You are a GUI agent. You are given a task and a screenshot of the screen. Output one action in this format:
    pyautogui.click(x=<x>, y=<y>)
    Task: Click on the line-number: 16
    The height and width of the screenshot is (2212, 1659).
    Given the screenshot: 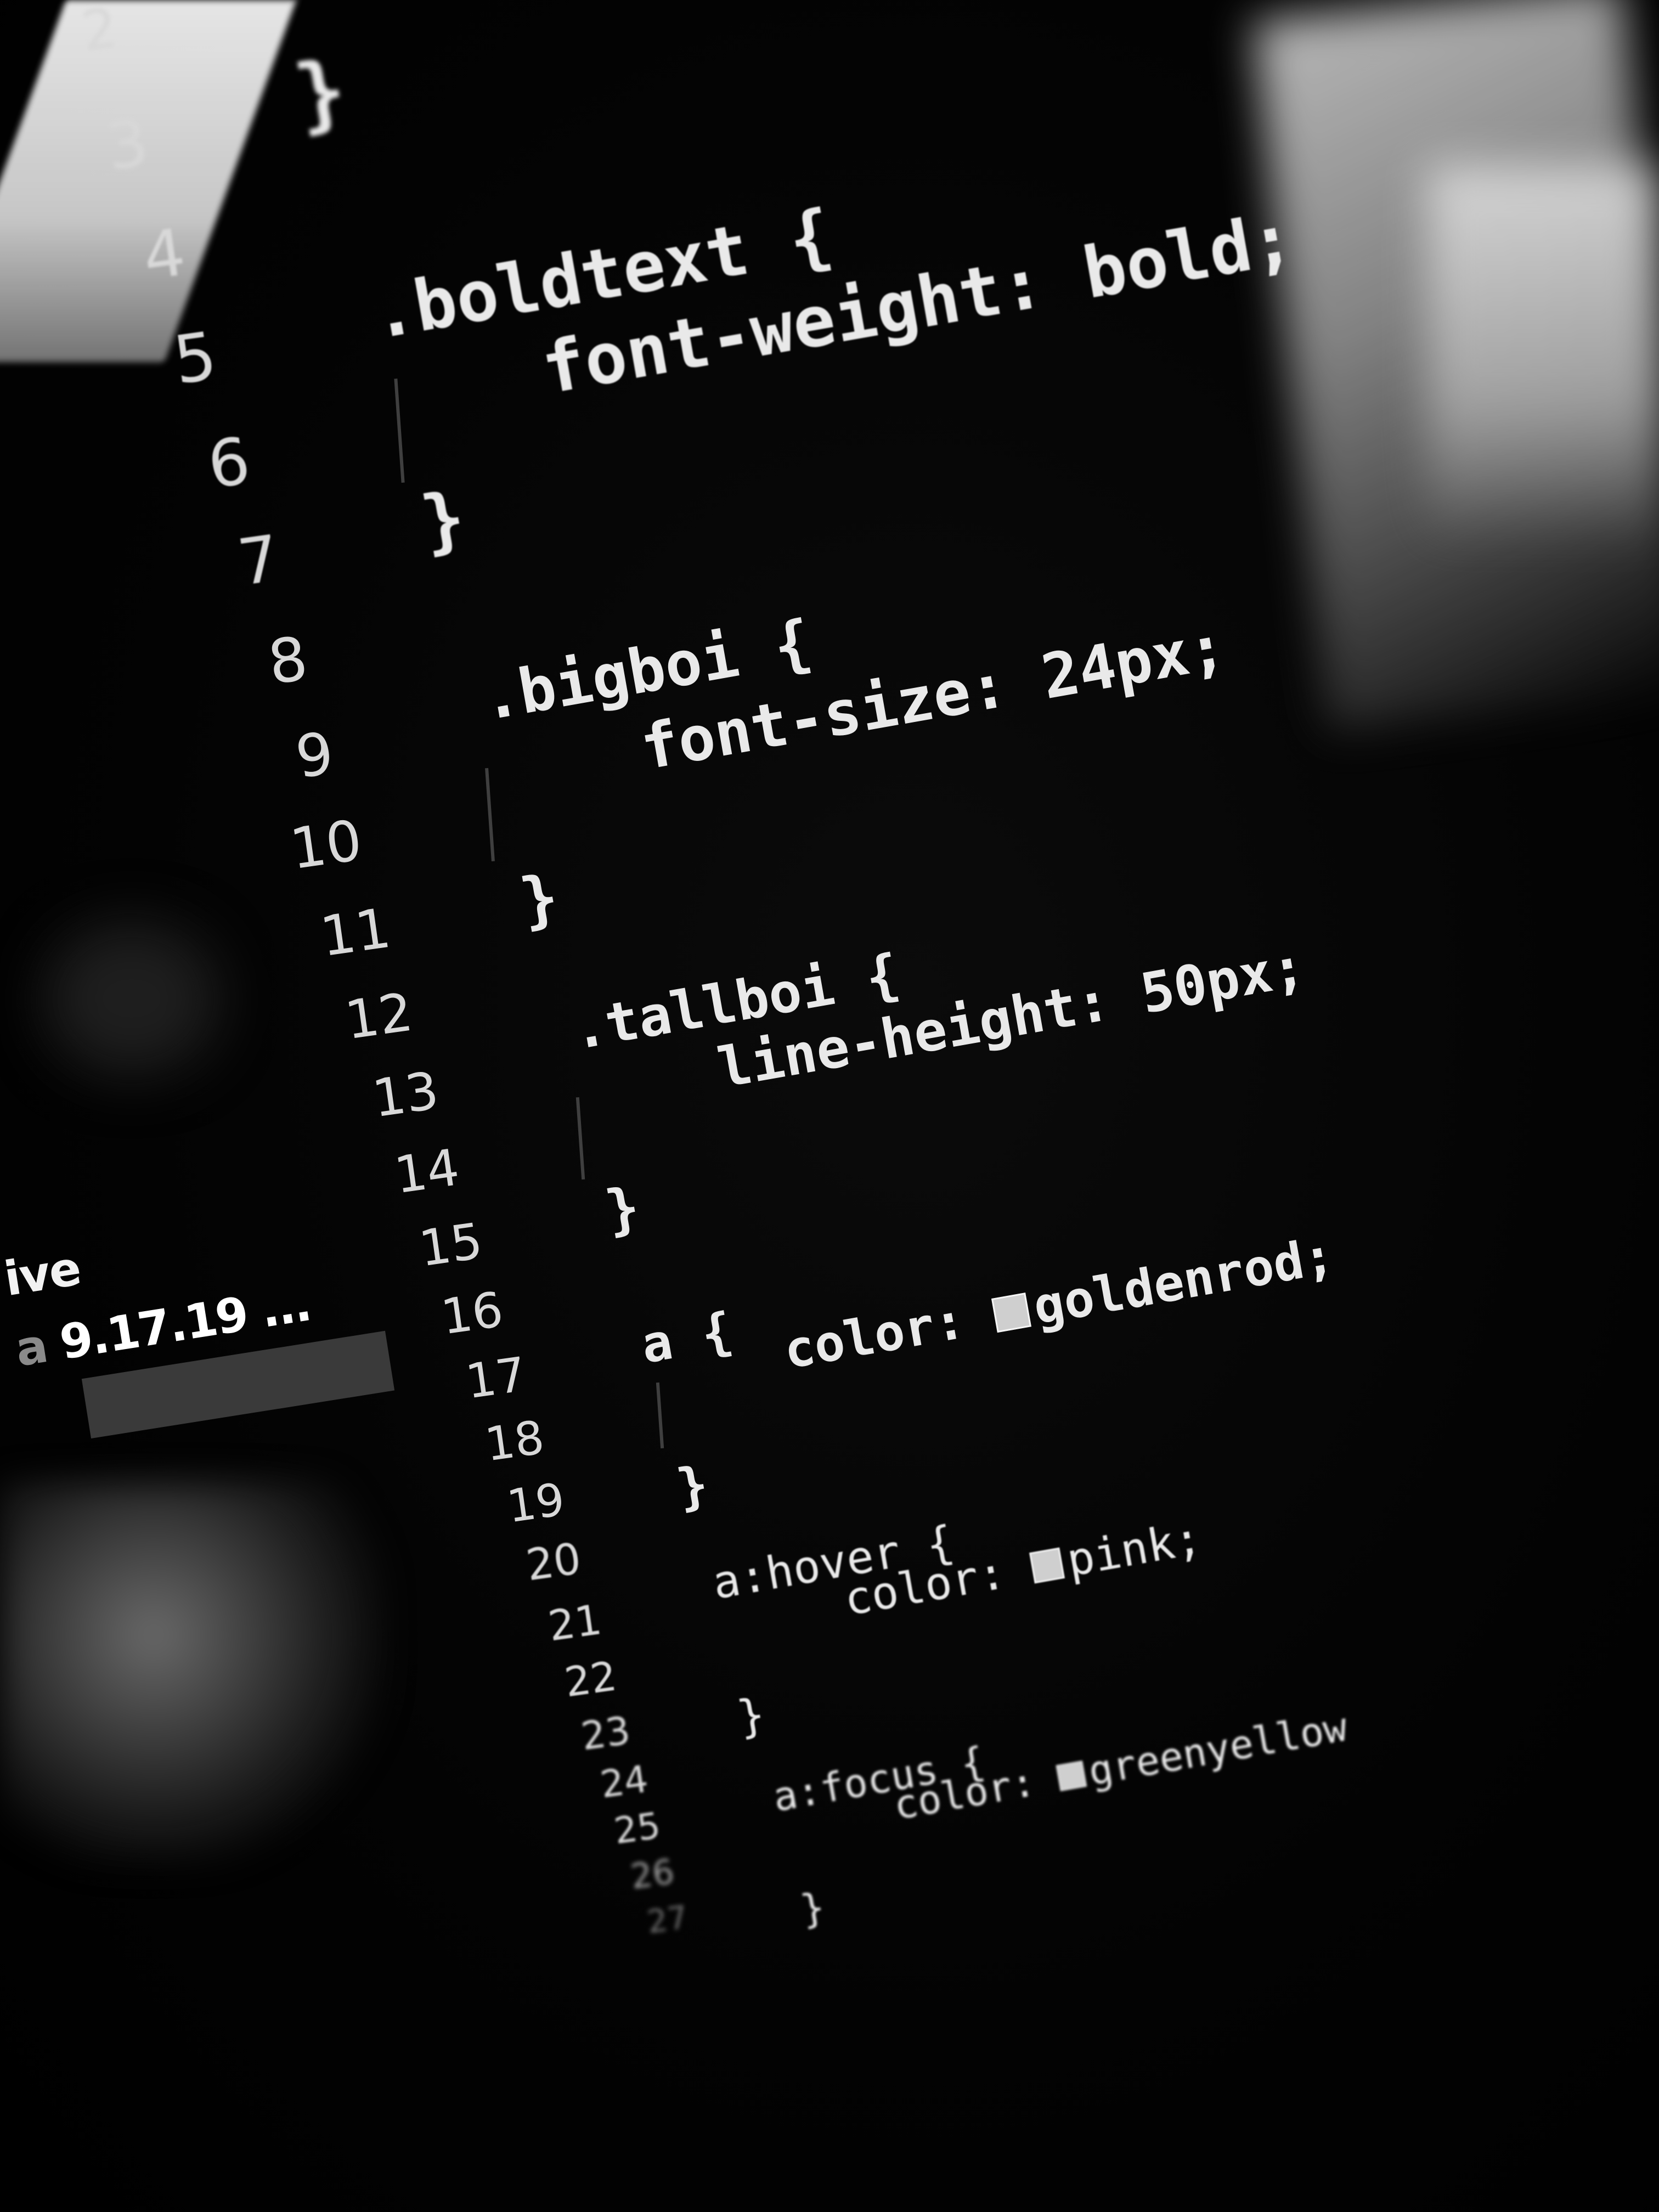 What is the action you would take?
    pyautogui.click(x=472, y=1313)
    